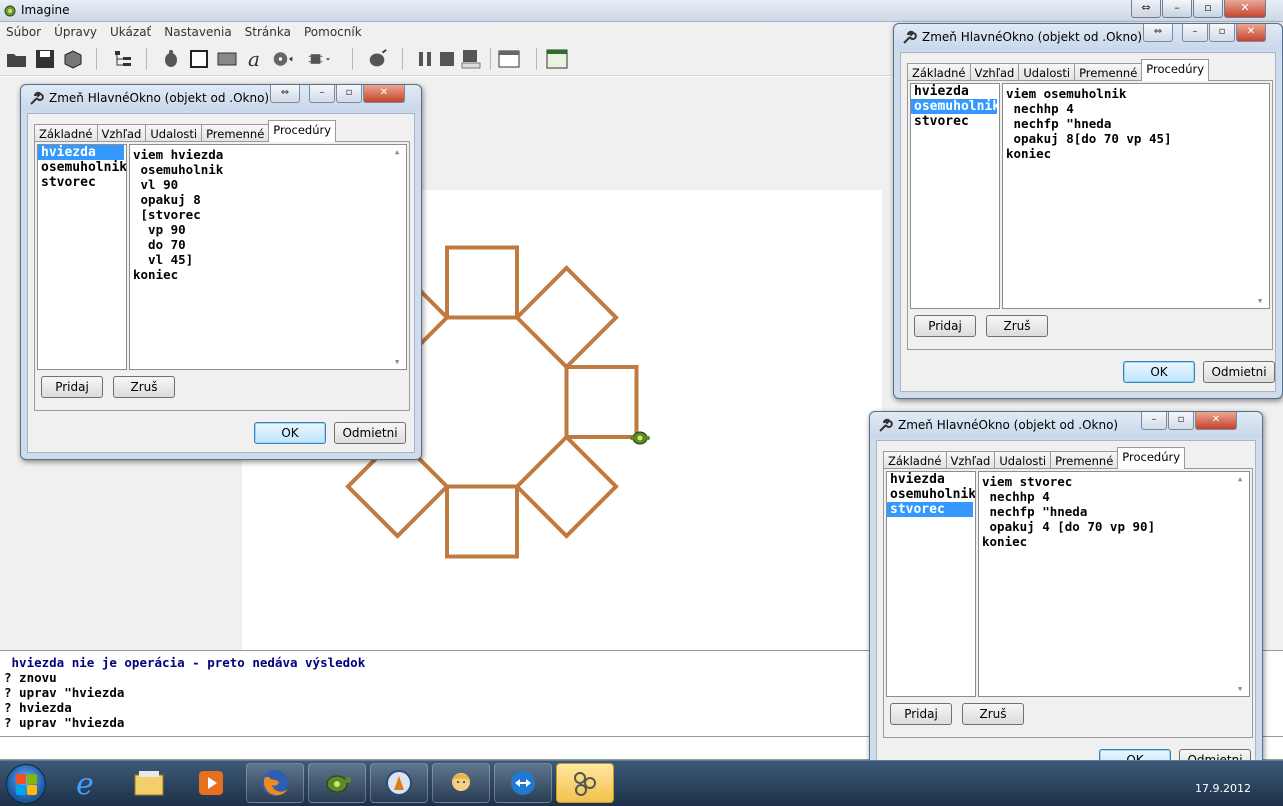 The height and width of the screenshot is (806, 1283). Describe the element at coordinates (509, 59) in the screenshot. I see `window-edit-icon` at that location.